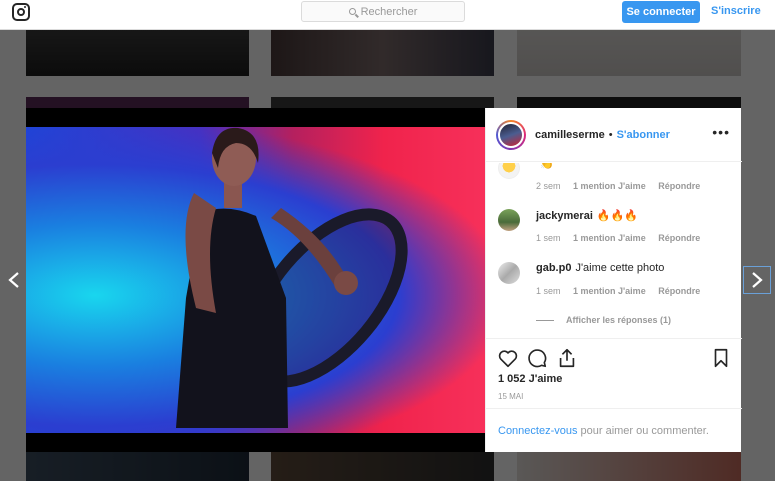  Describe the element at coordinates (511, 134) in the screenshot. I see `avatar` at that location.